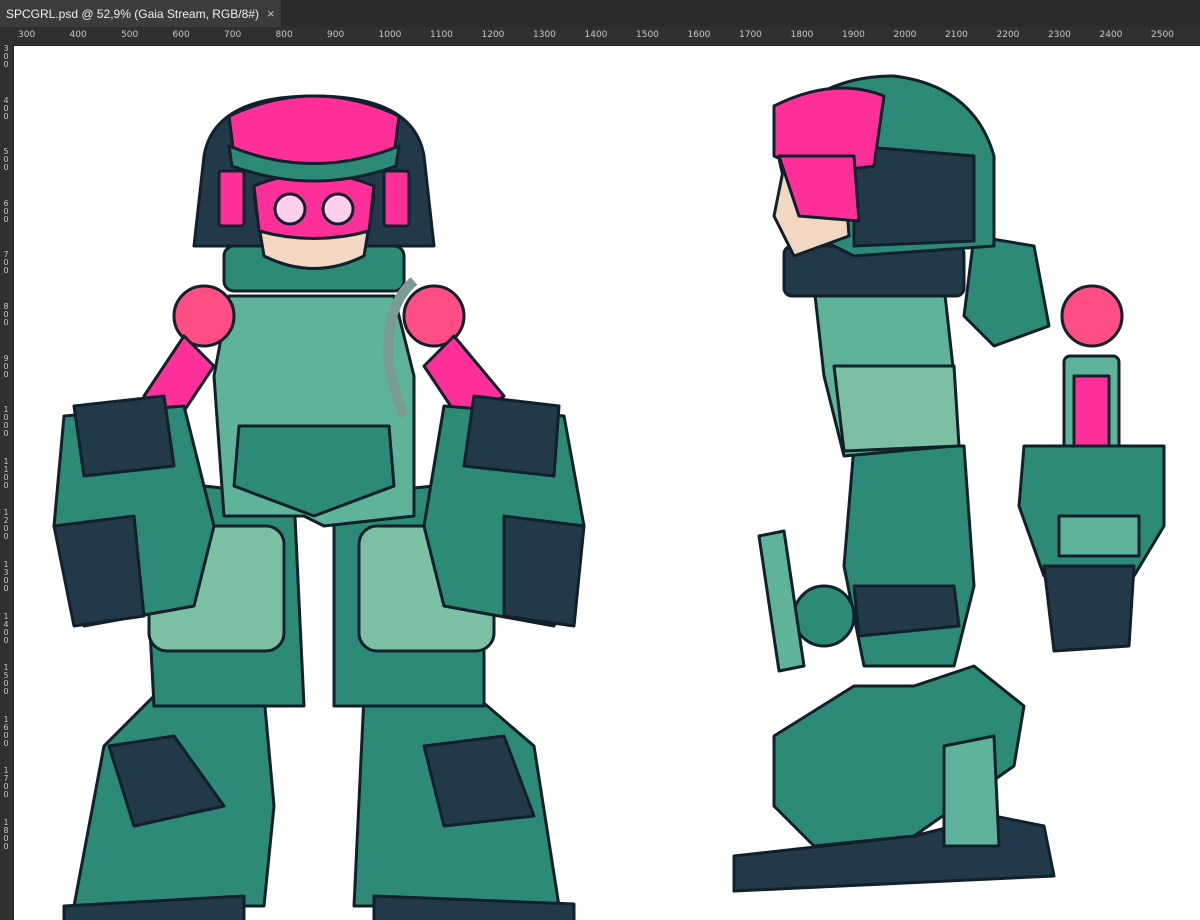  What do you see at coordinates (441, 35) in the screenshot?
I see `ruler-label-h: 1100` at bounding box center [441, 35].